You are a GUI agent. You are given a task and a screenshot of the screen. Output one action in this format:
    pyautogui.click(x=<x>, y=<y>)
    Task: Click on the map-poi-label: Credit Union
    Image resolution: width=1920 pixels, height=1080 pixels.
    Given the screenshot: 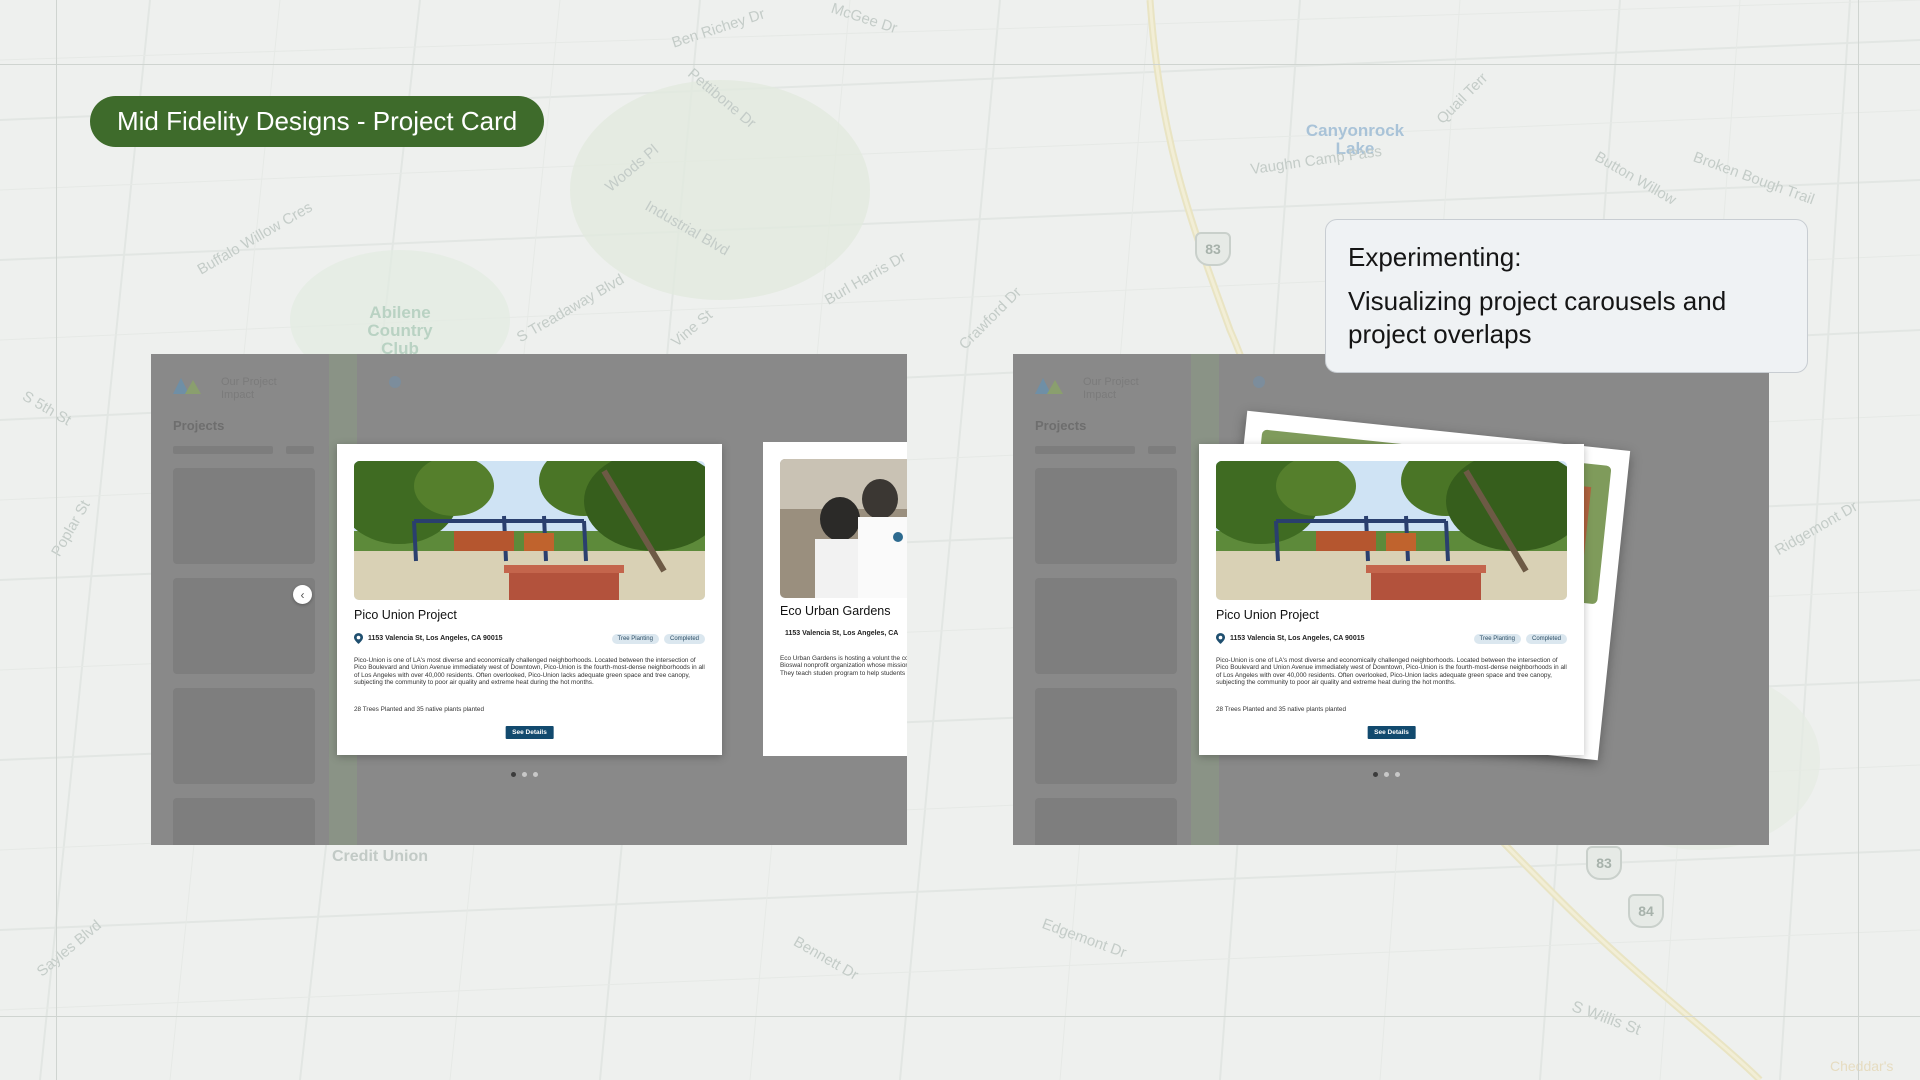 What is the action you would take?
    pyautogui.click(x=380, y=856)
    